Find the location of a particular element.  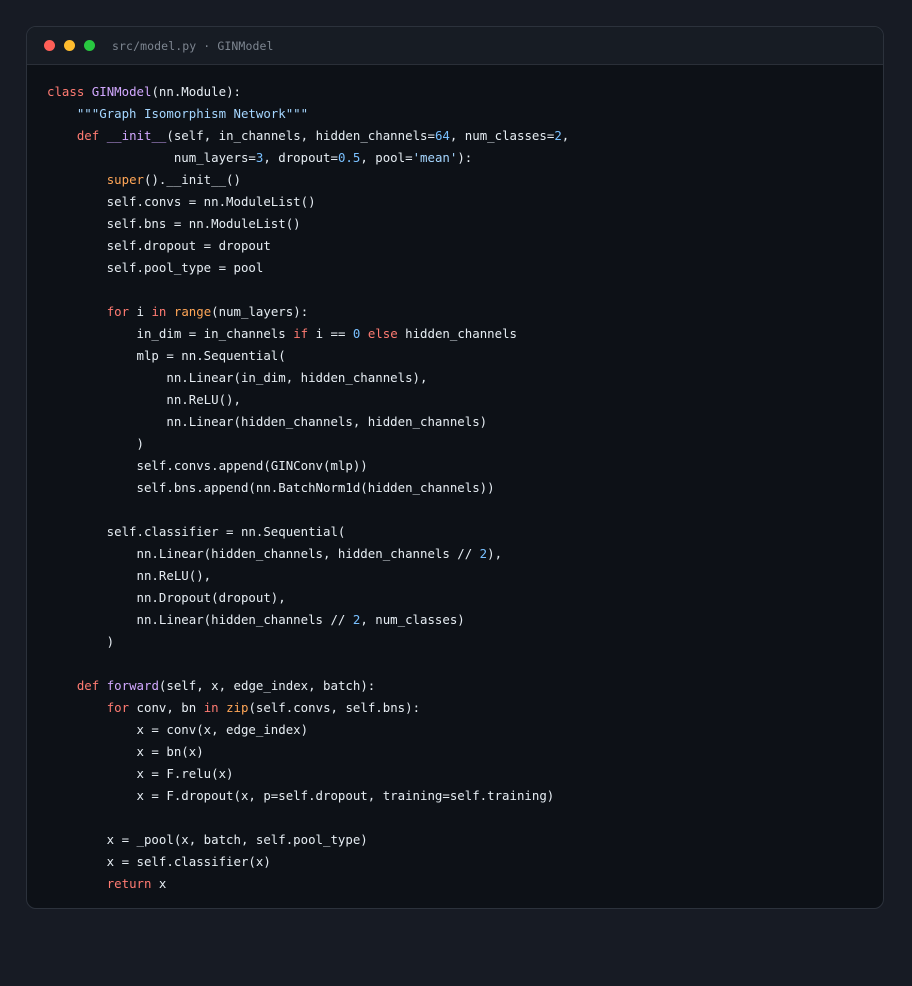

code-line: self.bns = nn.ModuleList() is located at coordinates (308, 224).